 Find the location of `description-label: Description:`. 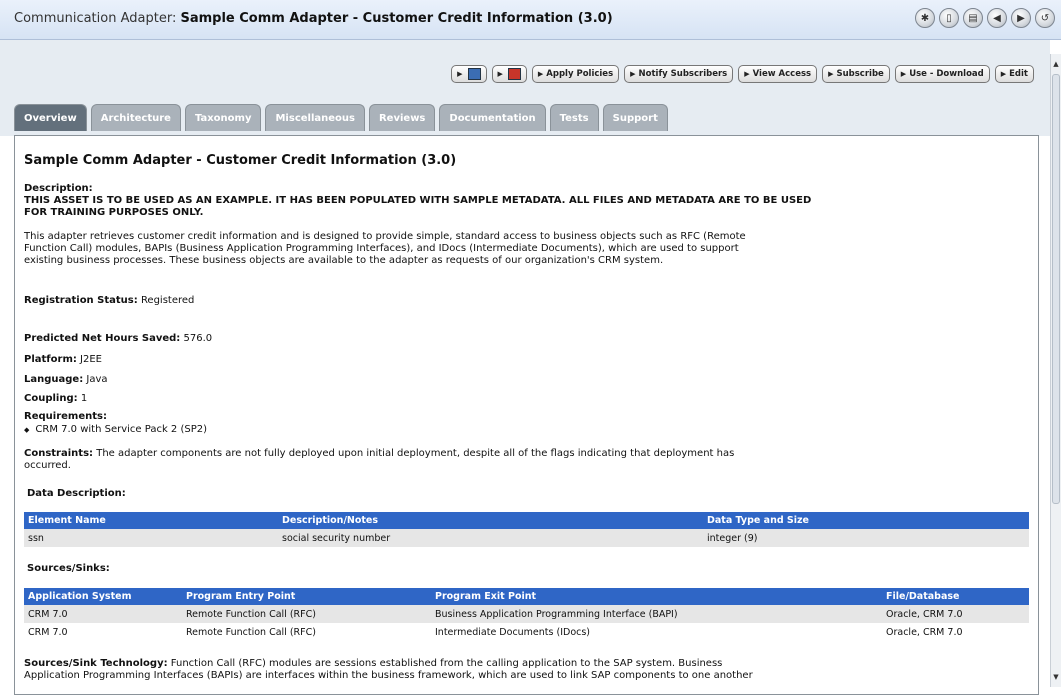

description-label: Description: is located at coordinates (58, 188).